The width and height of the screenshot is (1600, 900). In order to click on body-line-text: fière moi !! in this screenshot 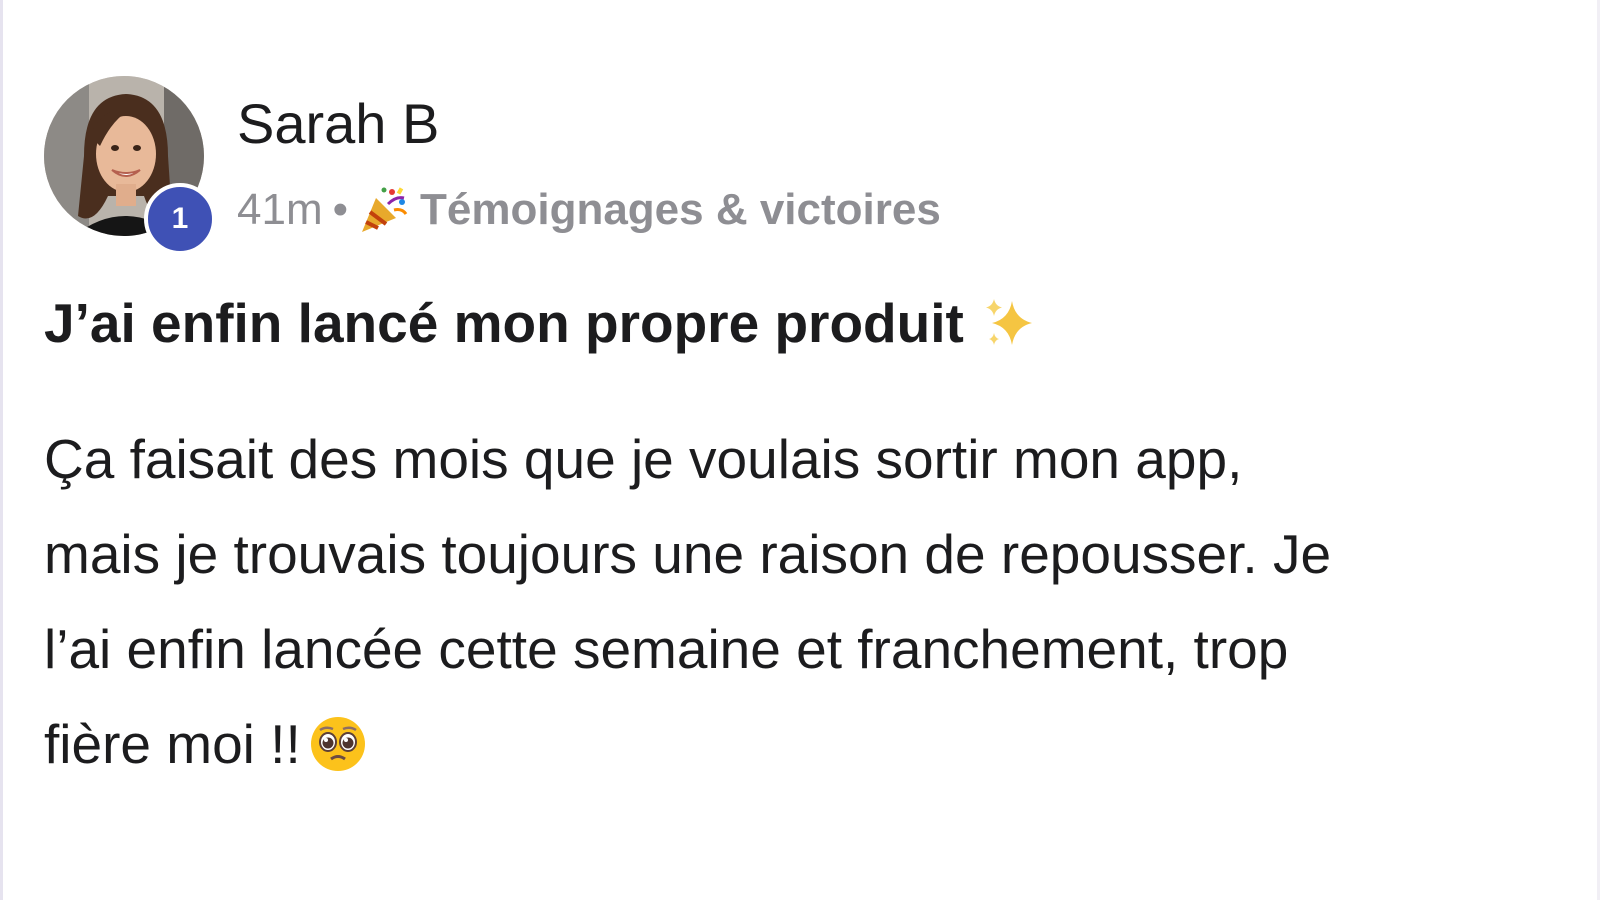, I will do `click(172, 744)`.